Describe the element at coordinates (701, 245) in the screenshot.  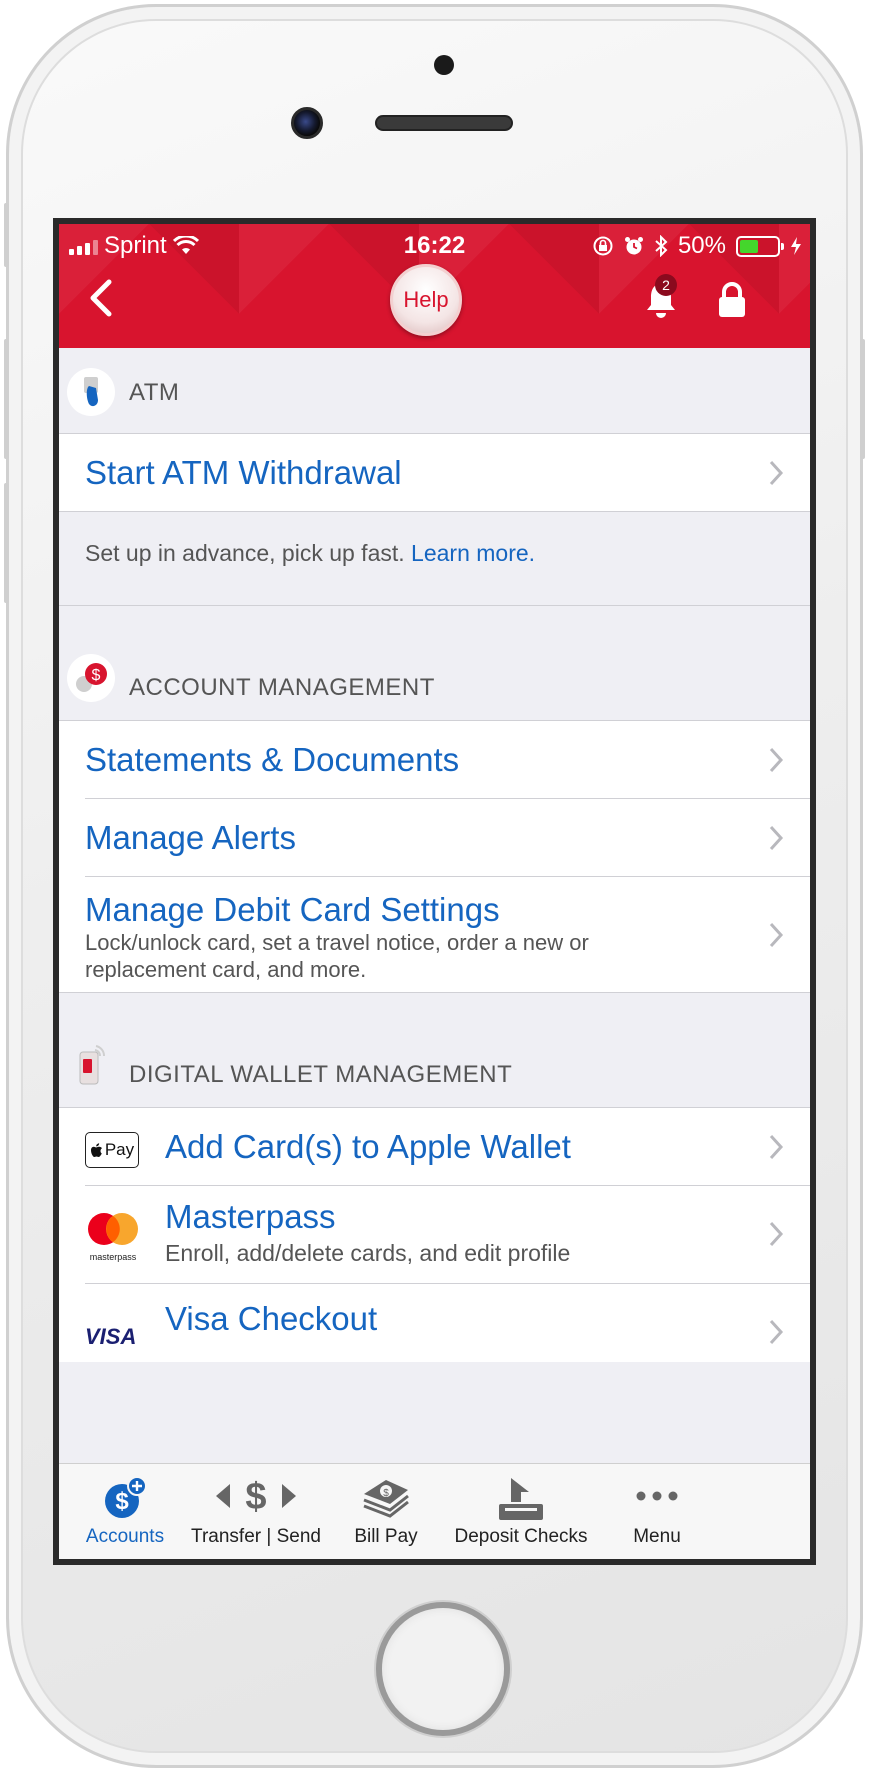
I see `battery-percent: 50%` at that location.